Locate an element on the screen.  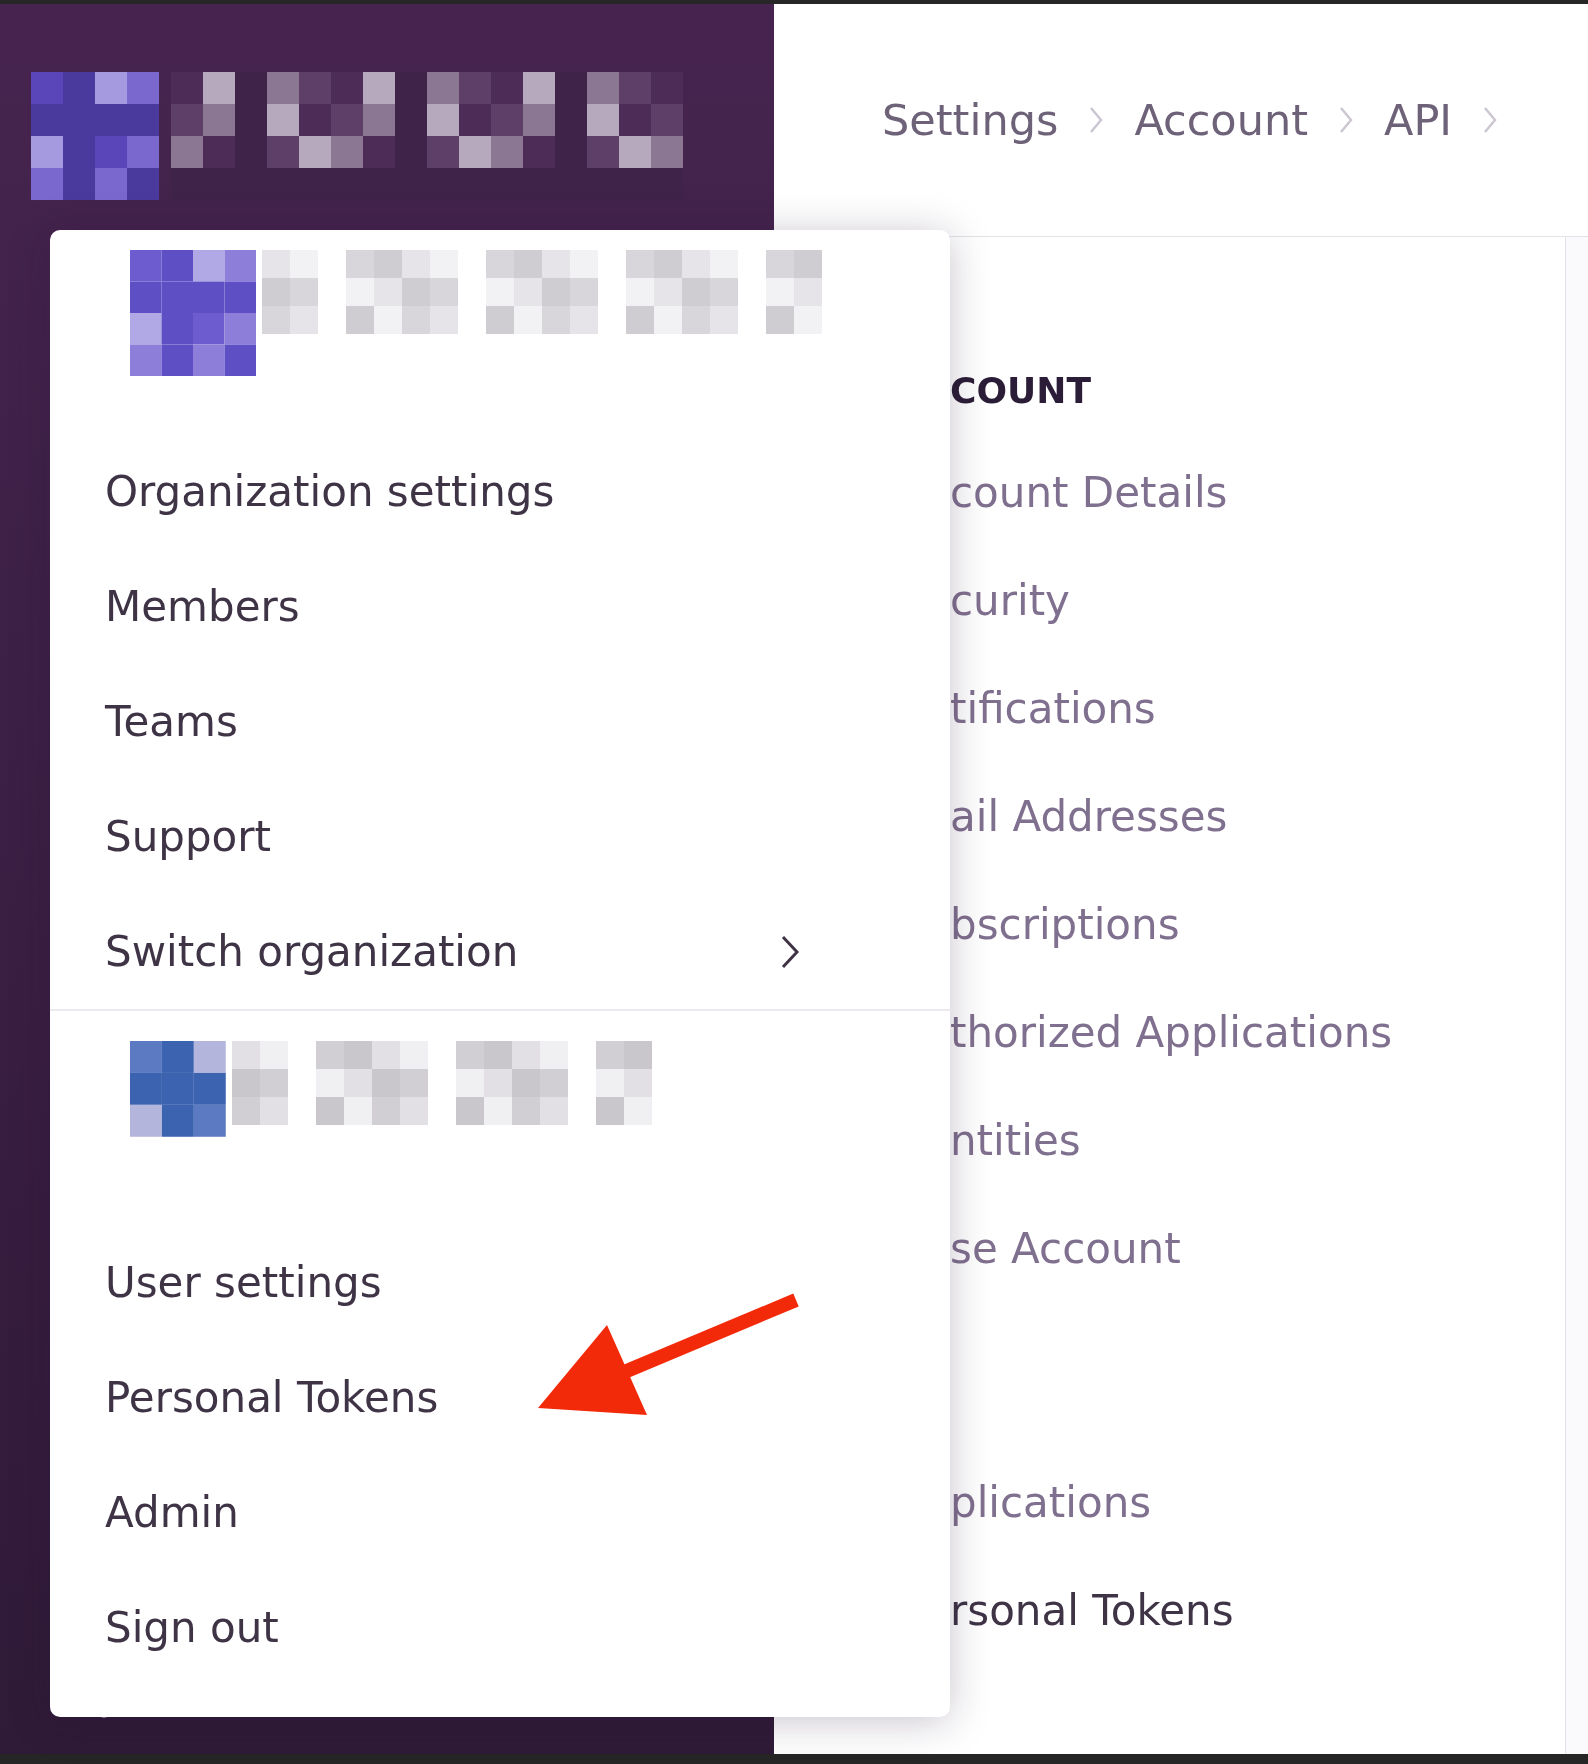
menu-item: Sign out is located at coordinates (500, 1627).